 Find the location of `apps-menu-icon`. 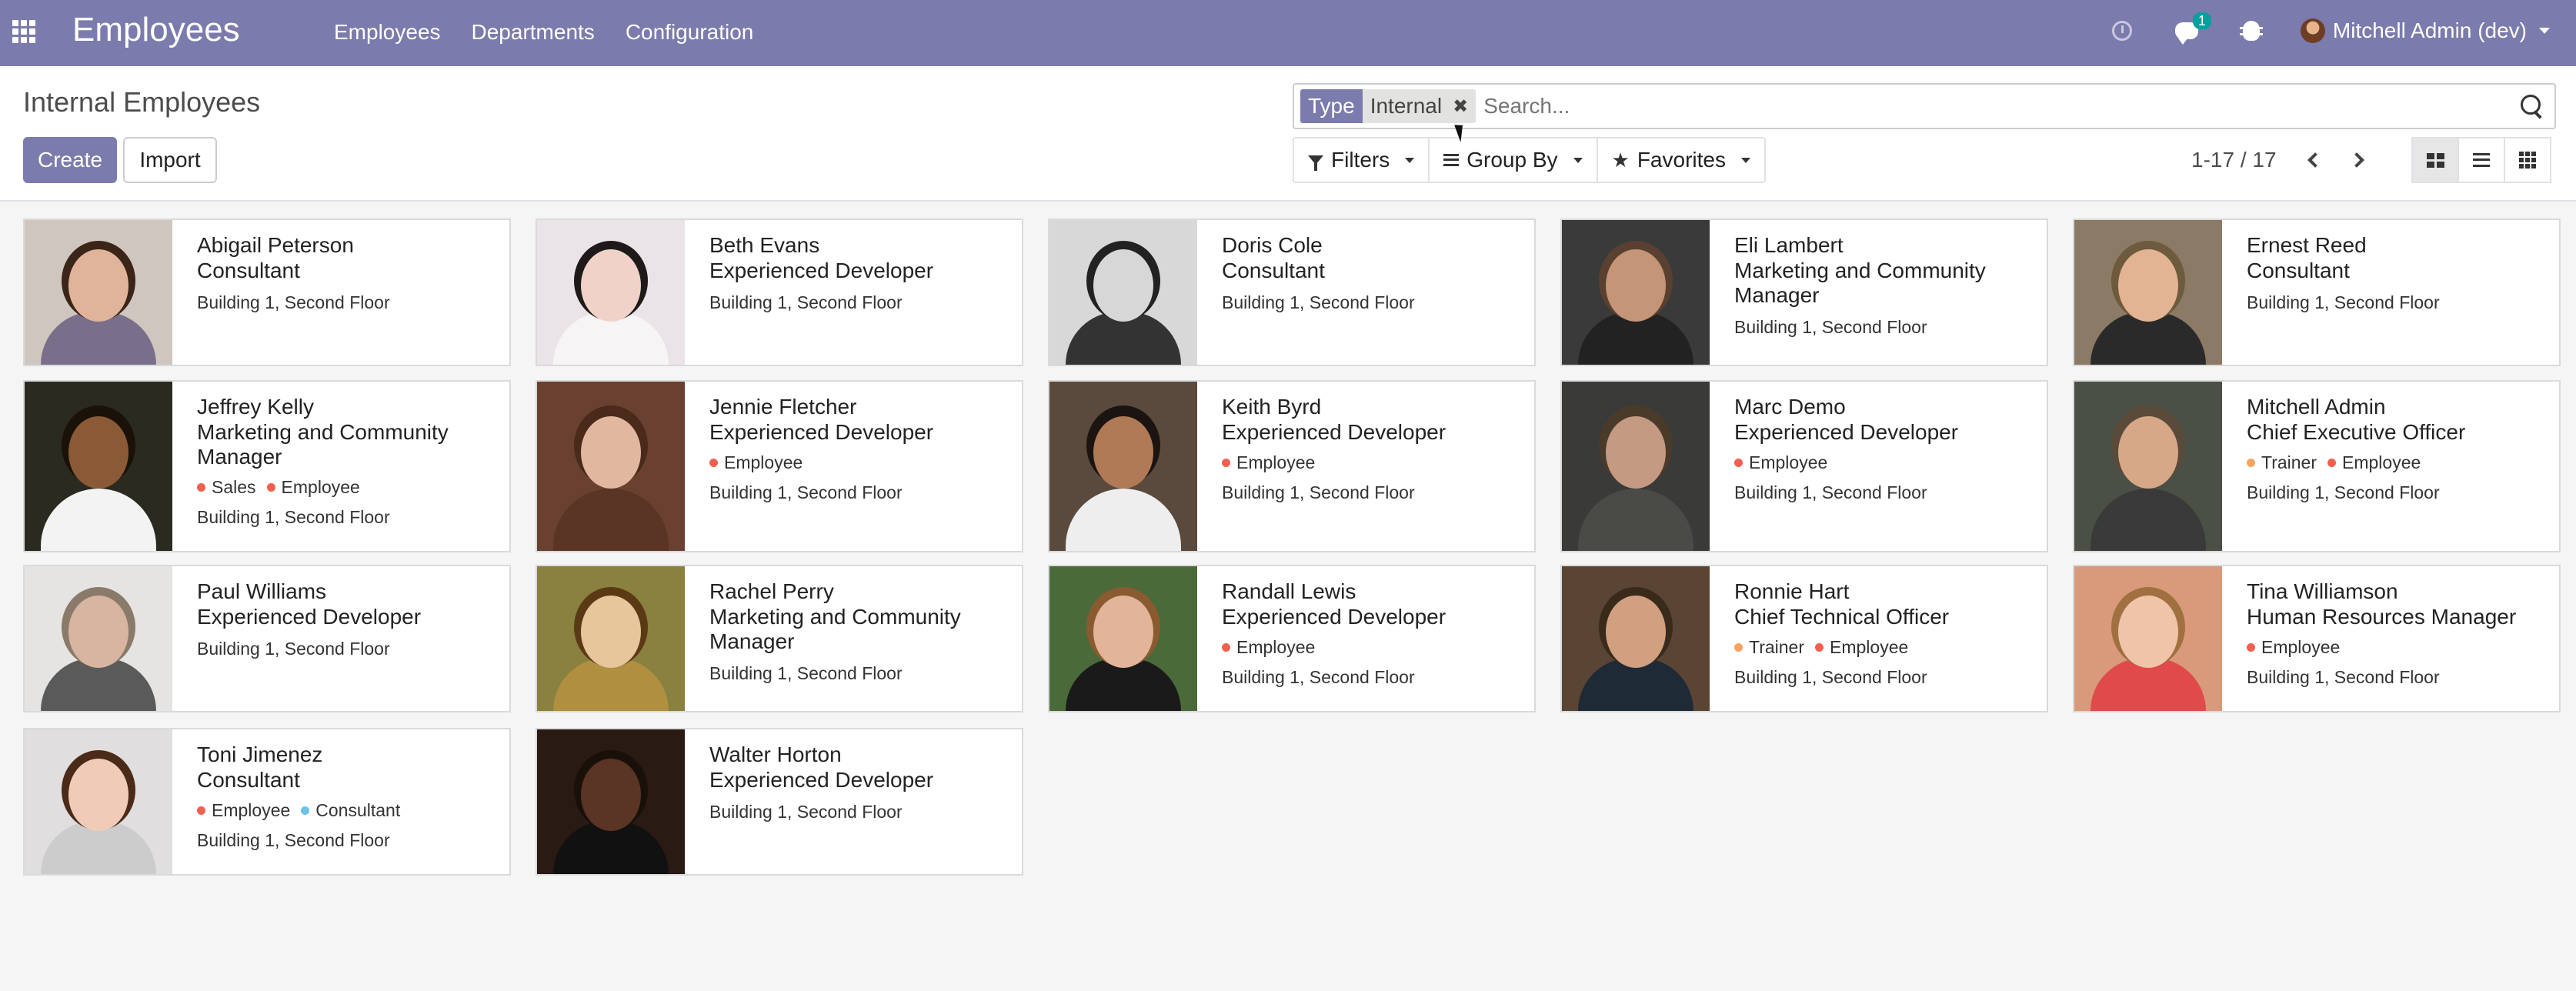

apps-menu-icon is located at coordinates (24, 31).